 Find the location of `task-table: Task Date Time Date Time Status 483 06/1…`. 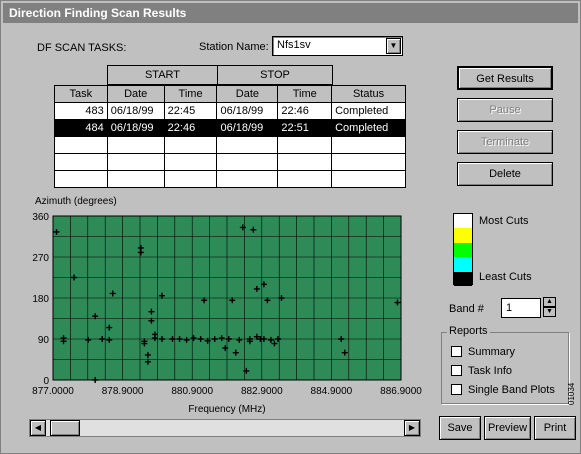

task-table: Task Date Time Date Time Status 483 06/1… is located at coordinates (230, 136).